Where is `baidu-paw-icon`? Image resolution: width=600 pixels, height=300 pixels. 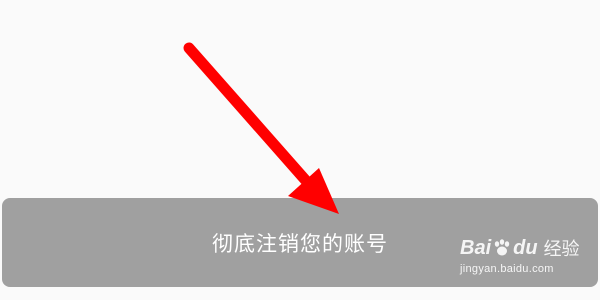 baidu-paw-icon is located at coordinates (502, 247).